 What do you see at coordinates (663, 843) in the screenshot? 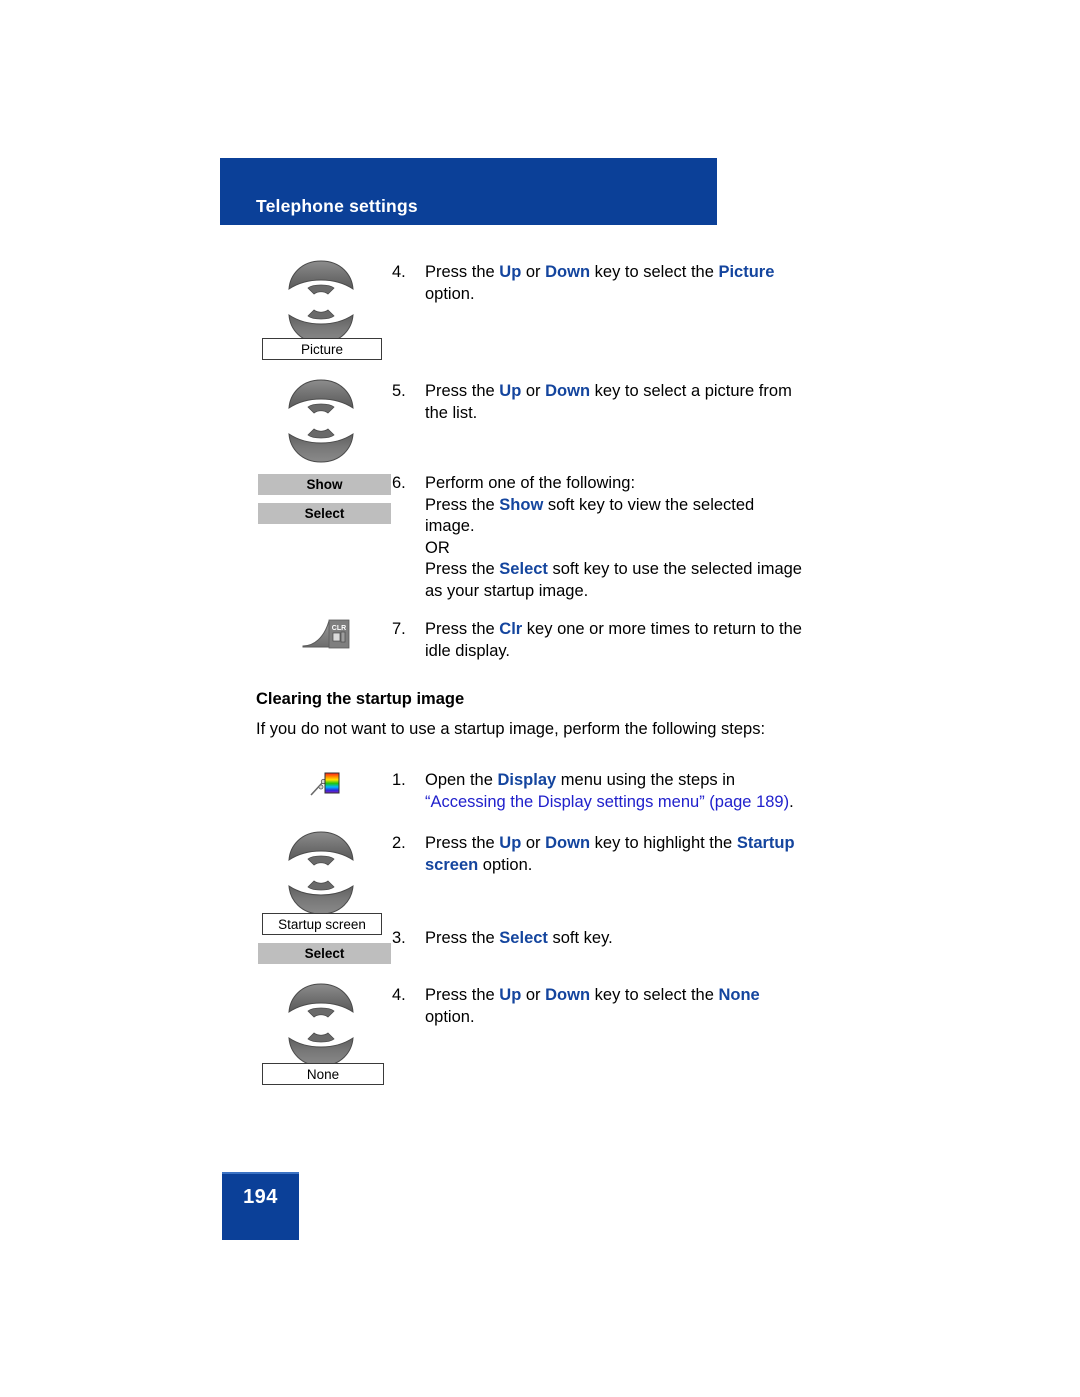
I see `t: key to highlight the` at bounding box center [663, 843].